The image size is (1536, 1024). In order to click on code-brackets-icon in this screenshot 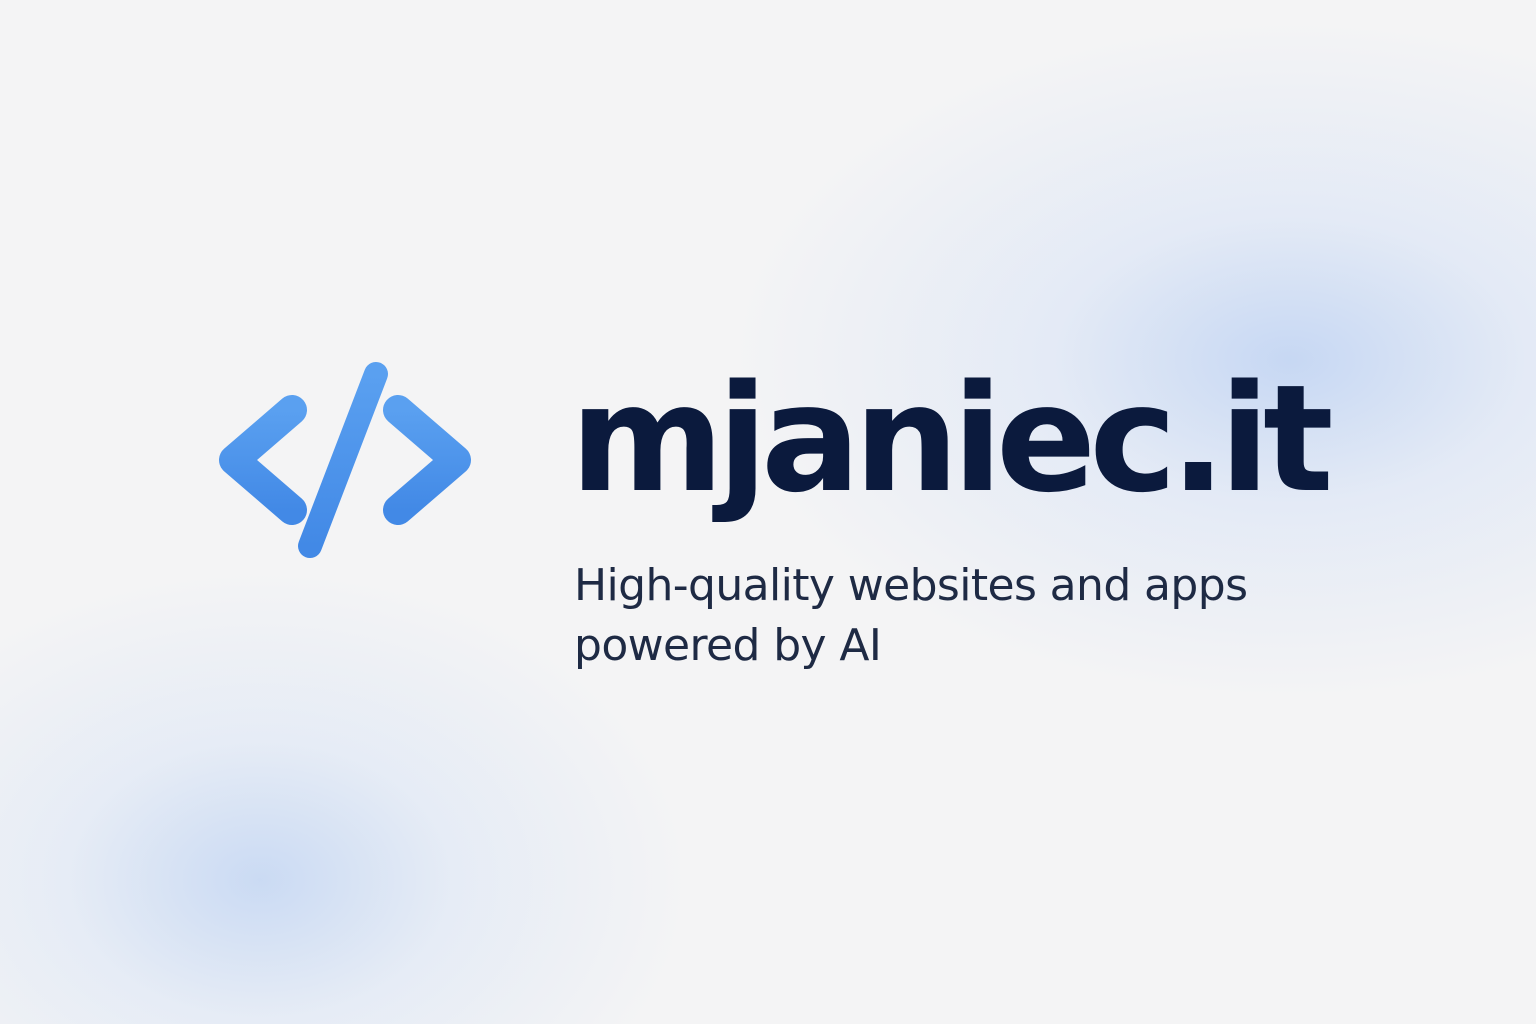, I will do `click(345, 460)`.